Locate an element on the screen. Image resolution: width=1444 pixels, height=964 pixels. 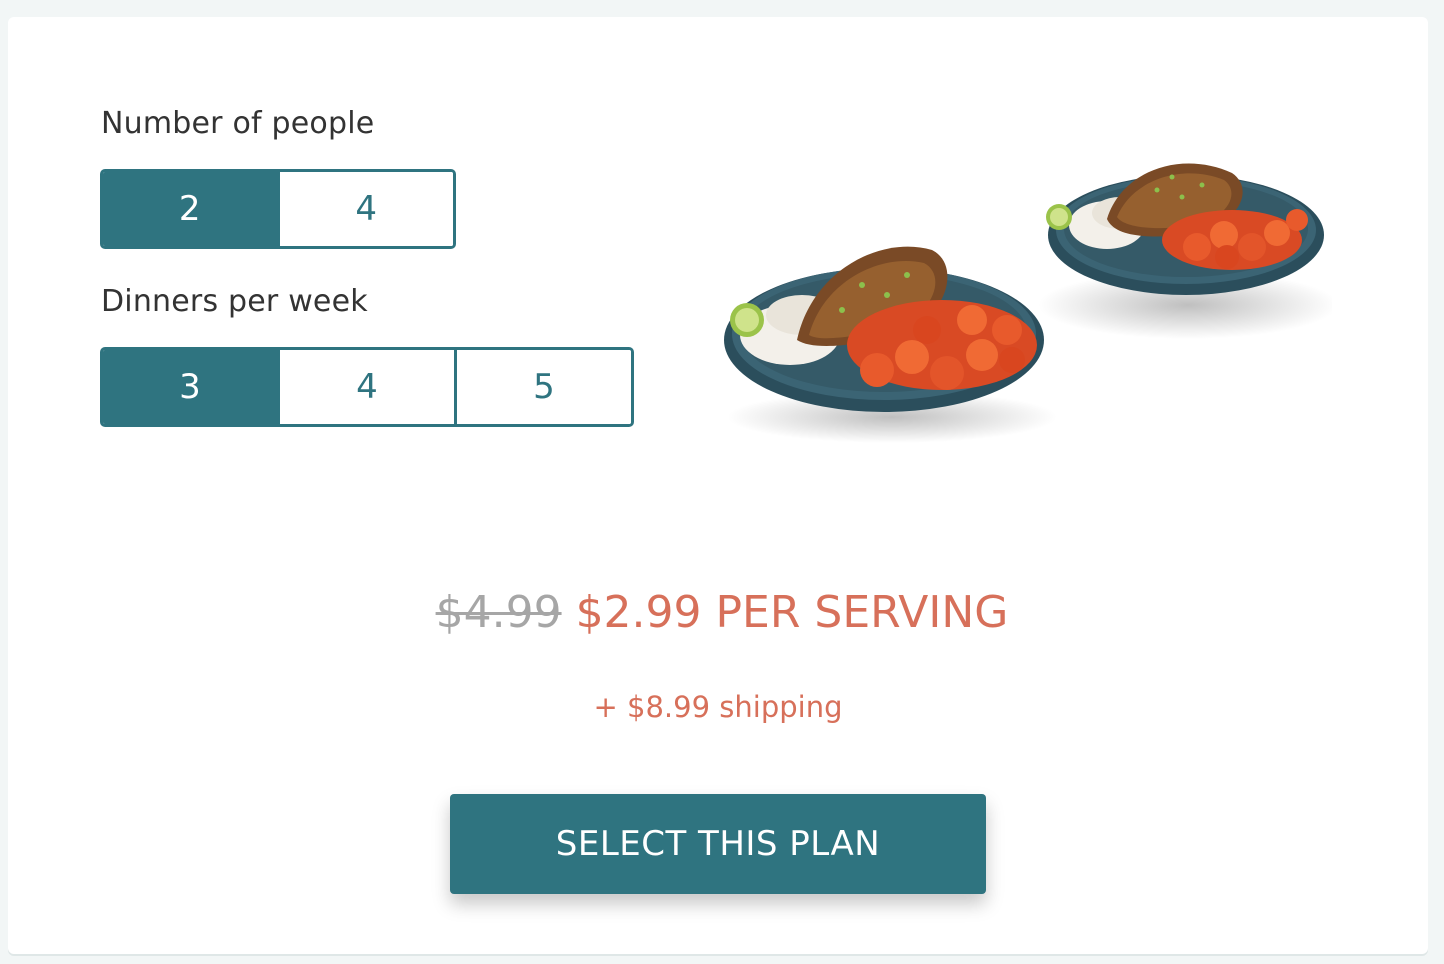
price-line: $4.99 $2.99 PER SERVING is located at coordinates (722, 613).